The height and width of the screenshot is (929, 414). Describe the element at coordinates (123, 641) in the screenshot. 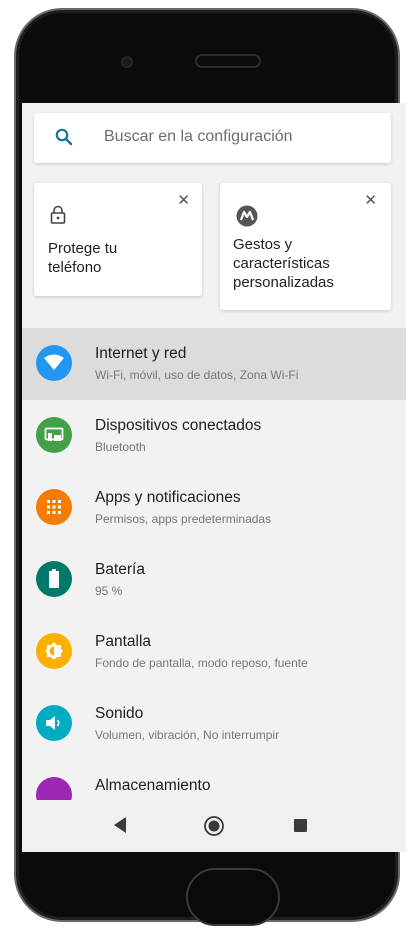

I see `settings-item-title: Pantalla` at that location.